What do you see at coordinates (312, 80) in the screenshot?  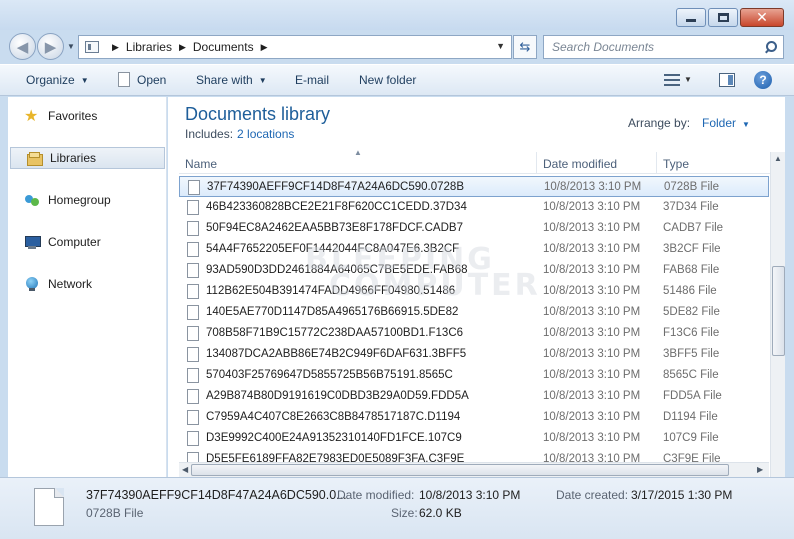 I see `email-button: E-mail` at bounding box center [312, 80].